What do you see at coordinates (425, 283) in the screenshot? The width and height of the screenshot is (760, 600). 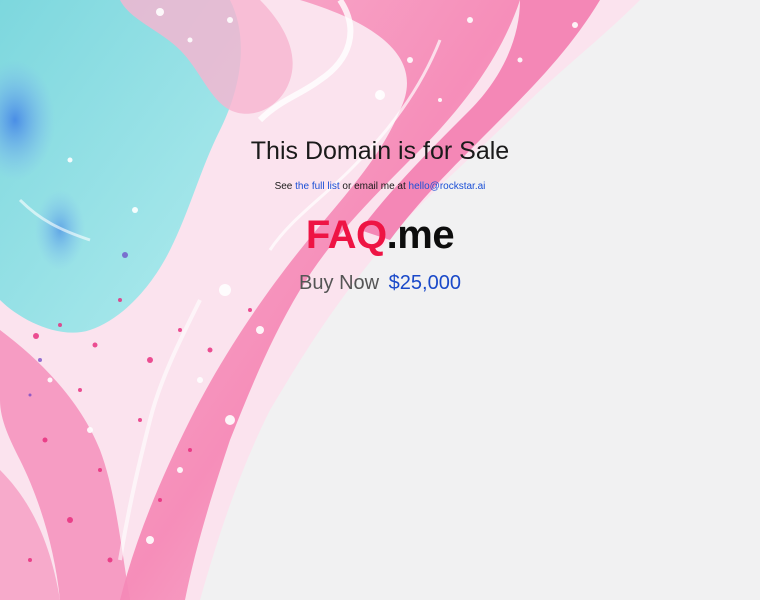 I see `price-value: $25,000` at bounding box center [425, 283].